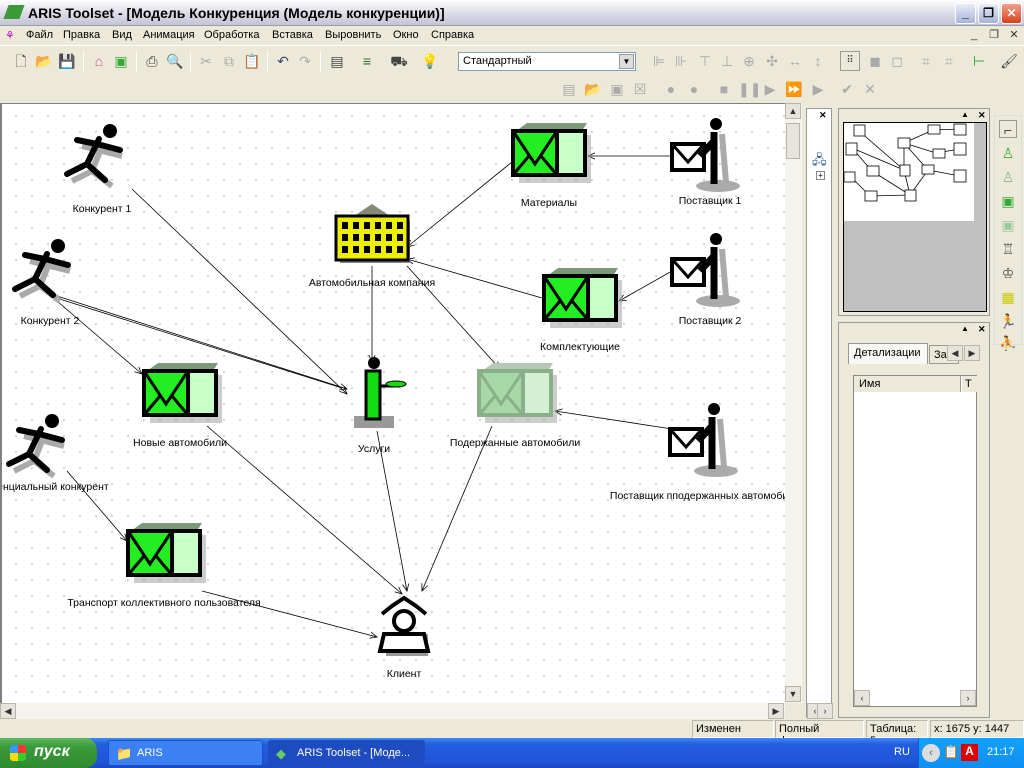 This screenshot has height=768, width=1024. What do you see at coordinates (931, 753) in the screenshot?
I see `show-hidden-icons: ‹` at bounding box center [931, 753].